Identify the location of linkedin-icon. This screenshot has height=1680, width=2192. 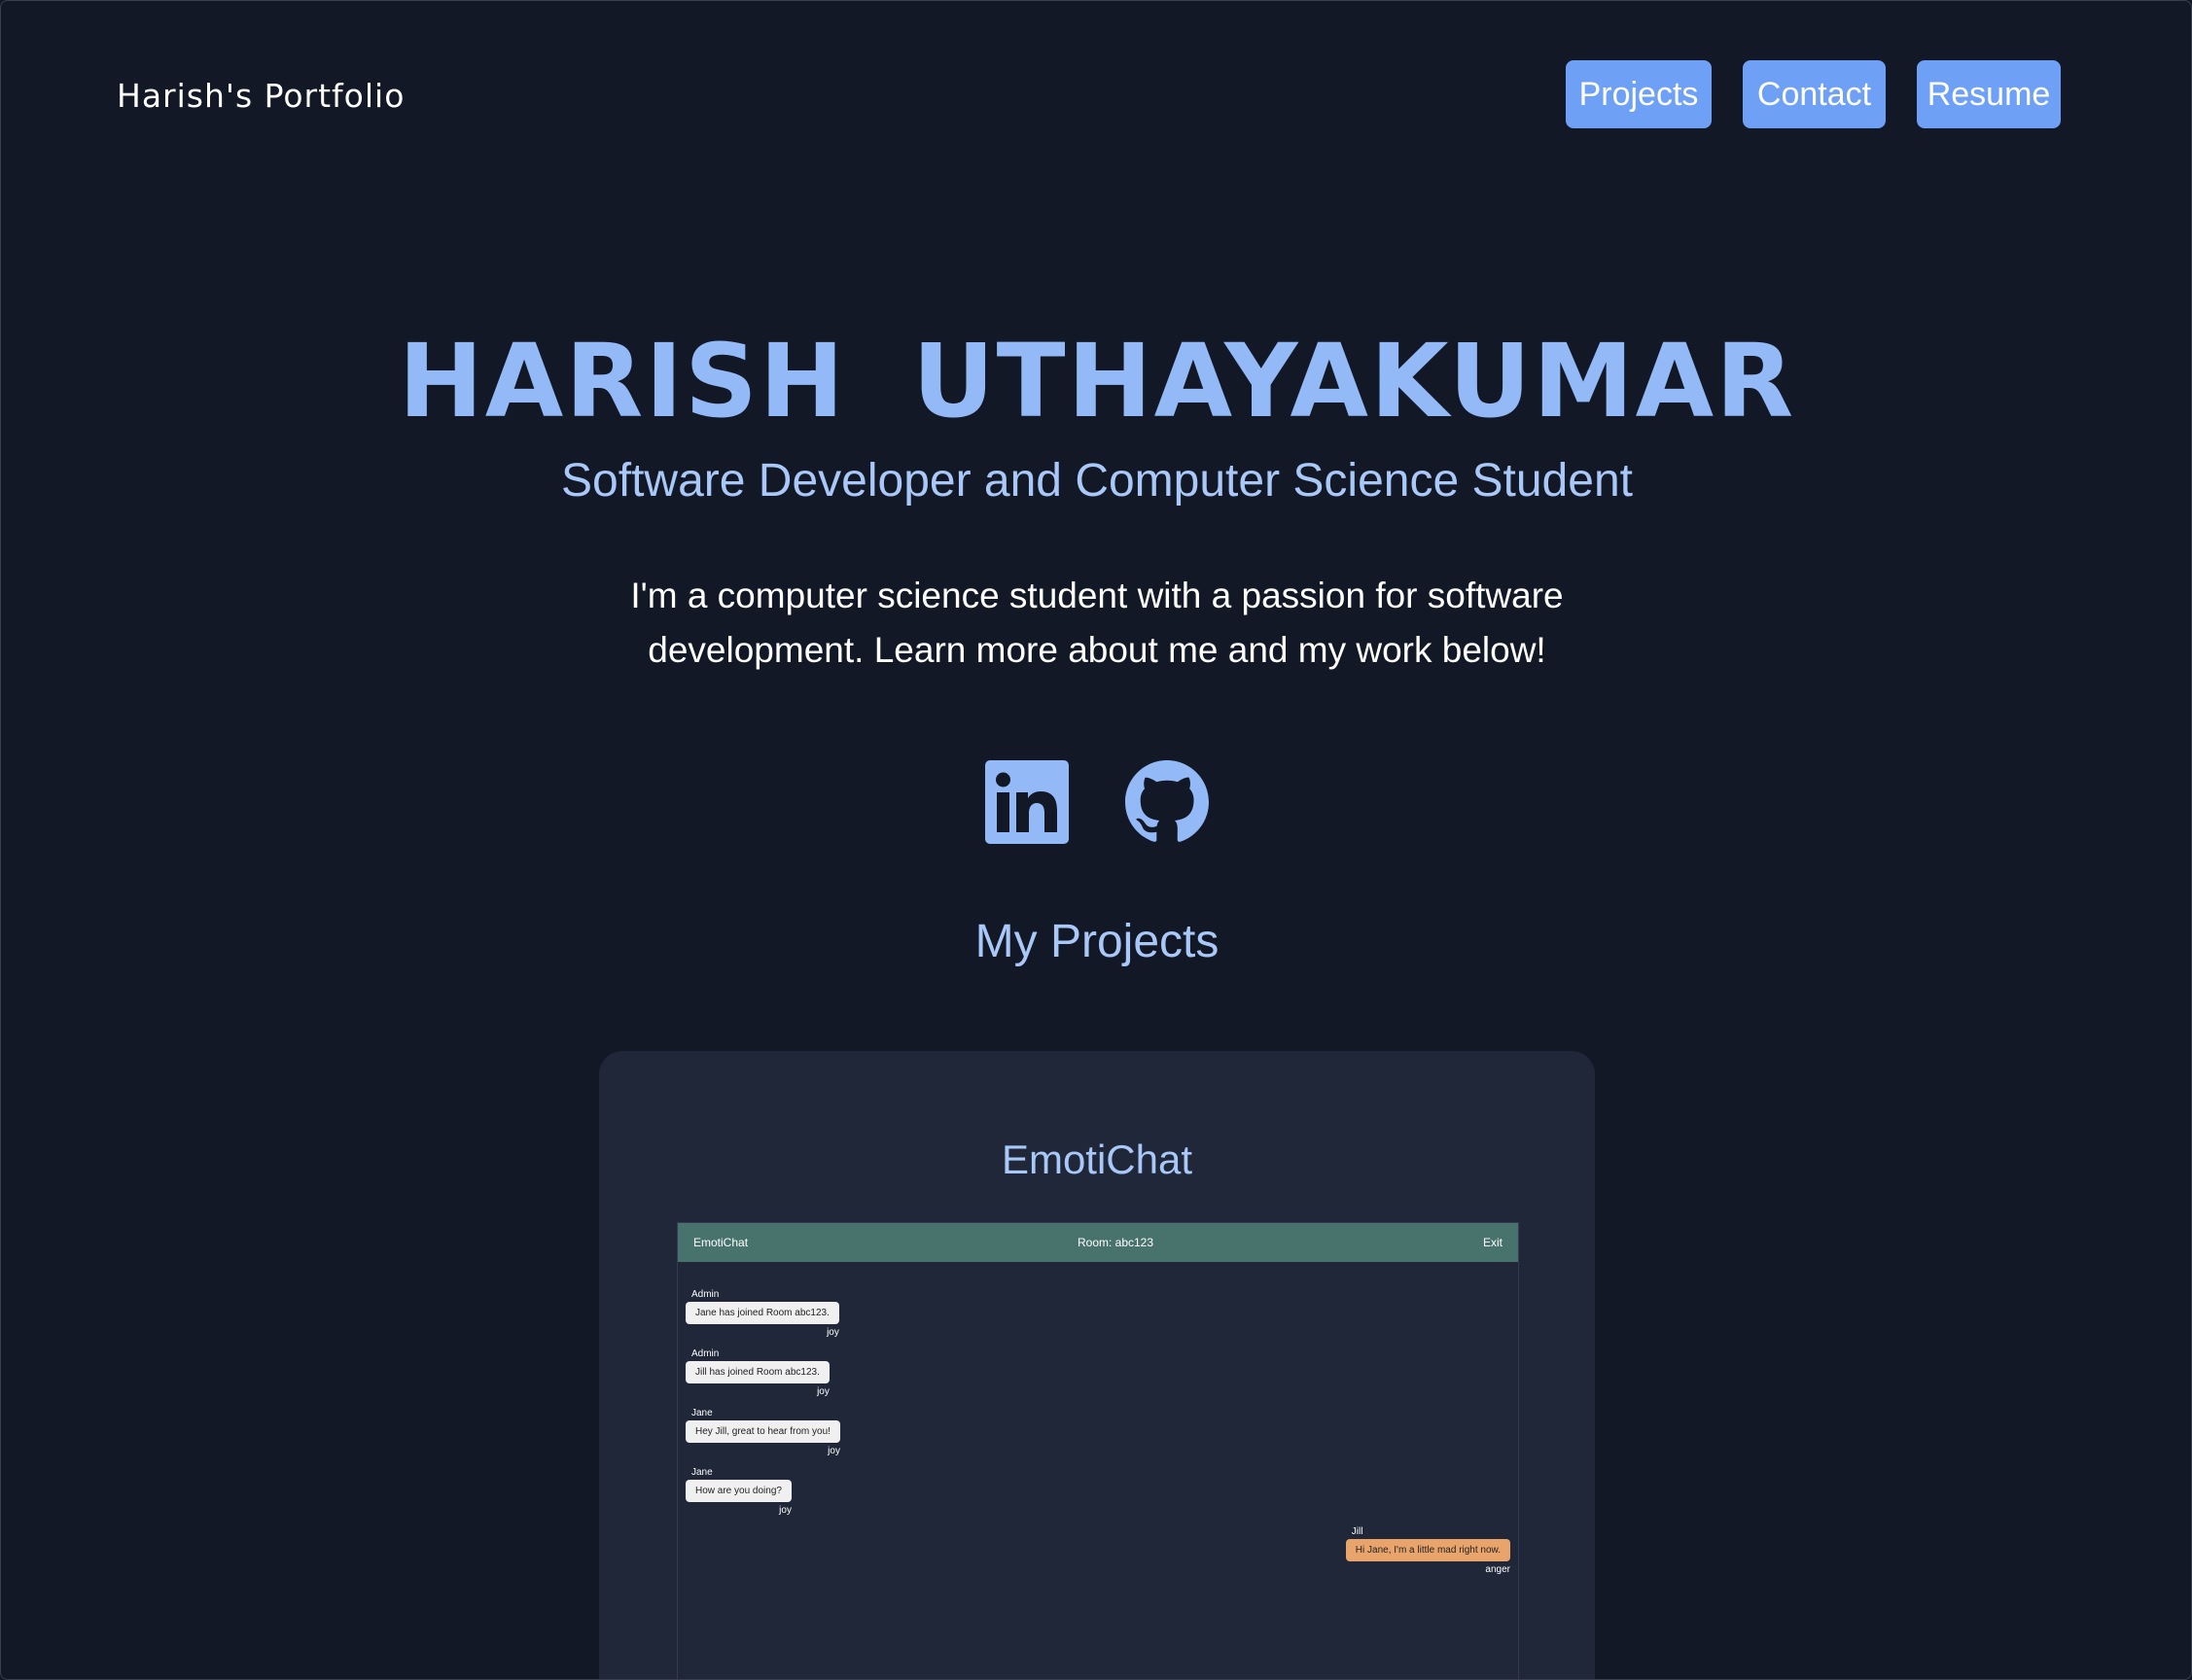
(1027, 802).